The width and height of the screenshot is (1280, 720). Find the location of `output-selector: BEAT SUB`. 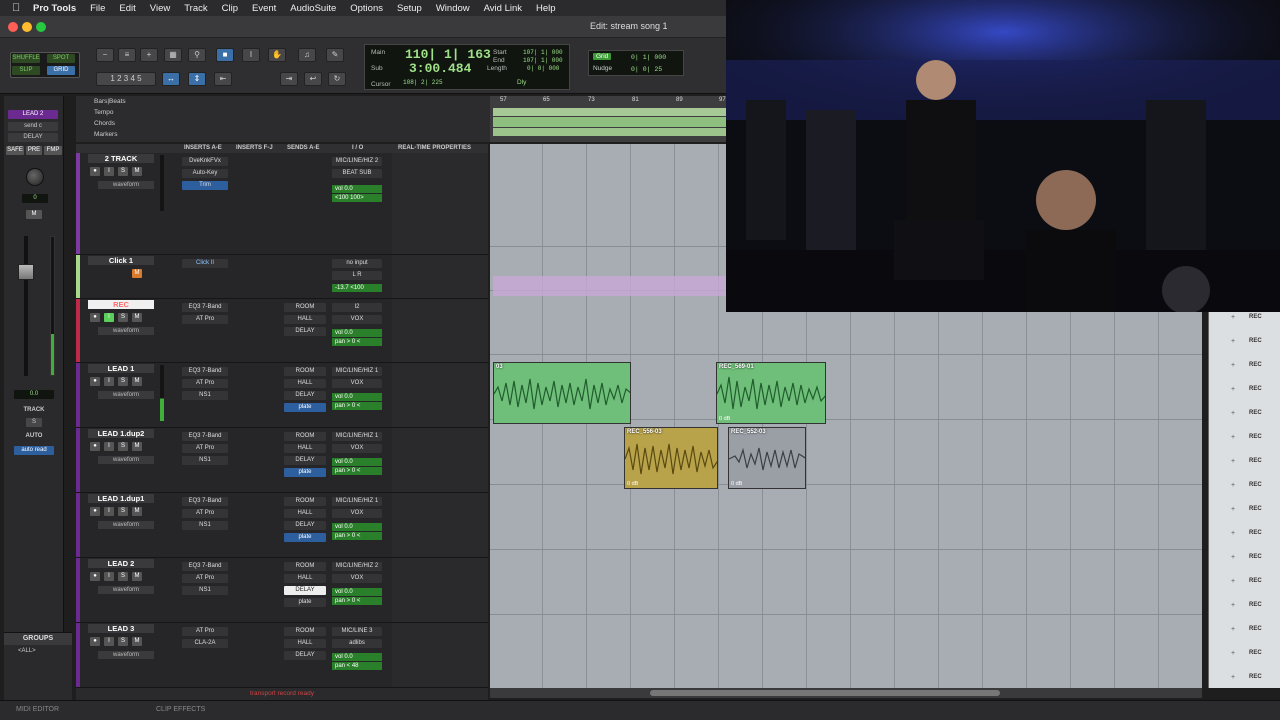

output-selector: BEAT SUB is located at coordinates (357, 173).